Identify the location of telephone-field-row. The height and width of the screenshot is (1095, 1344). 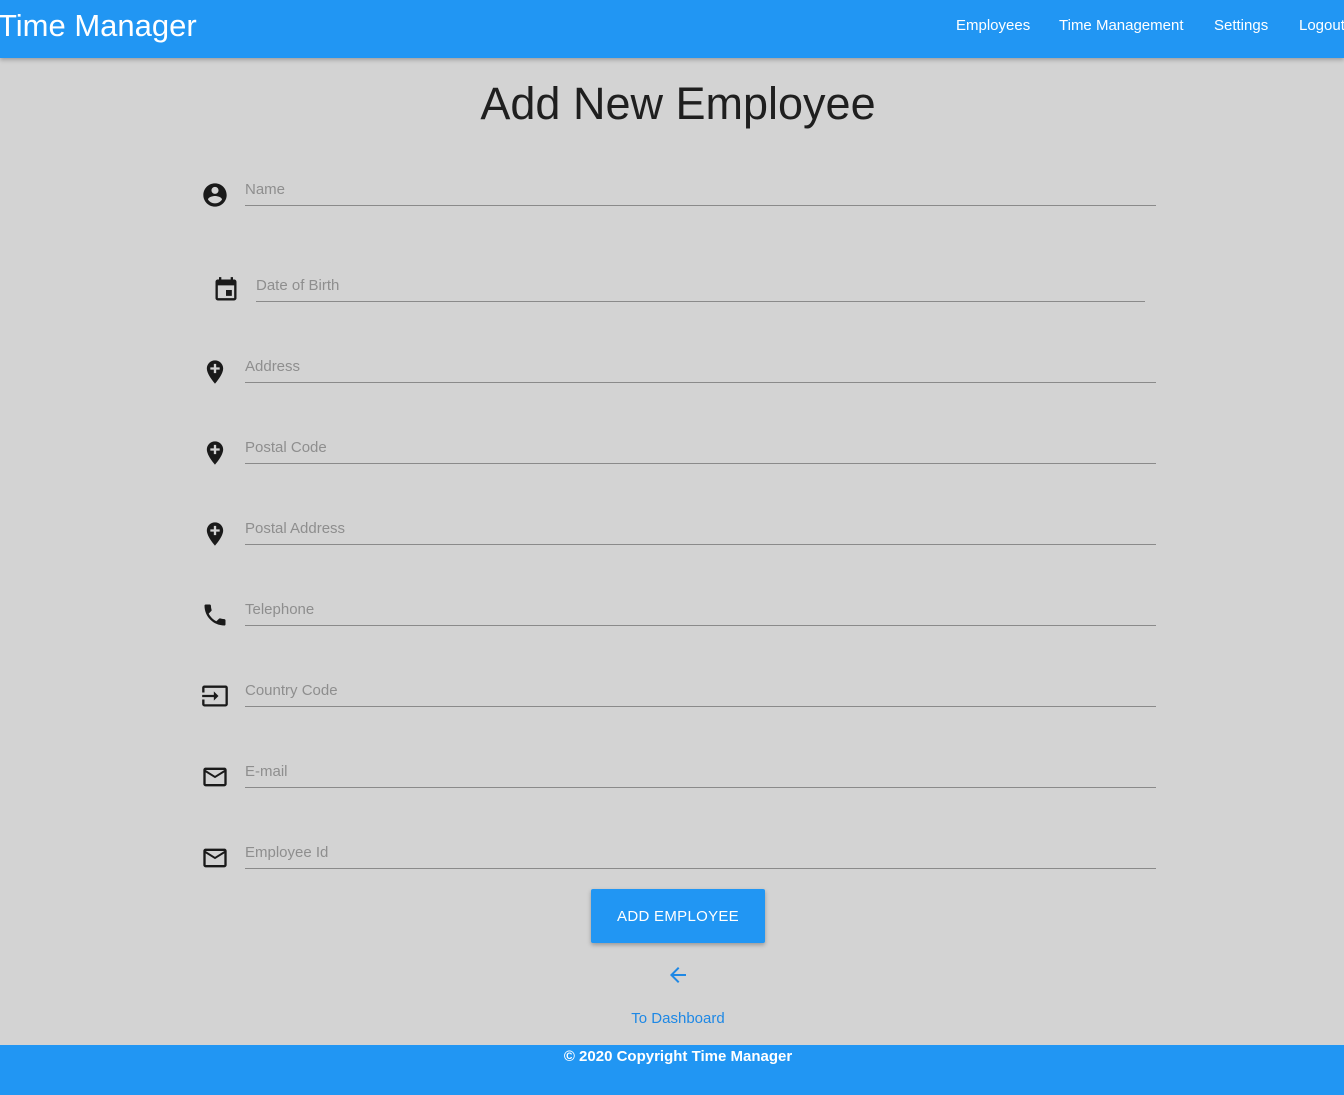
(672, 620).